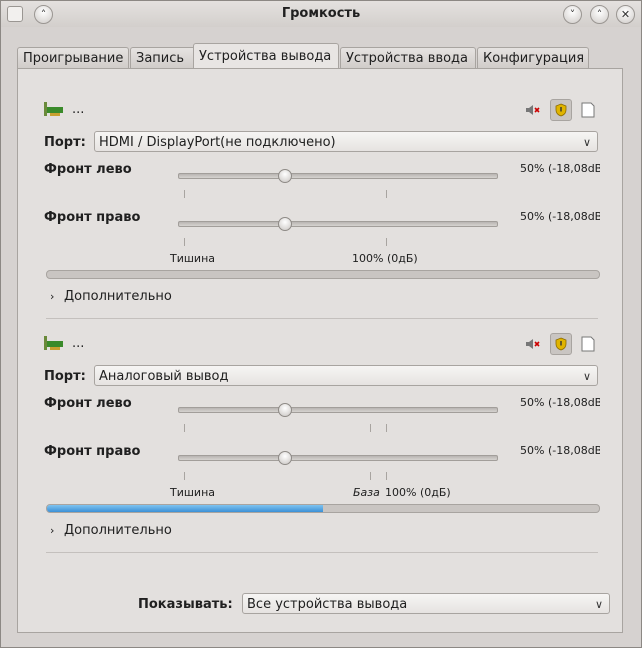 This screenshot has width=642, height=648. Describe the element at coordinates (572, 14) in the screenshot. I see `minimize-icon: ˅` at that location.